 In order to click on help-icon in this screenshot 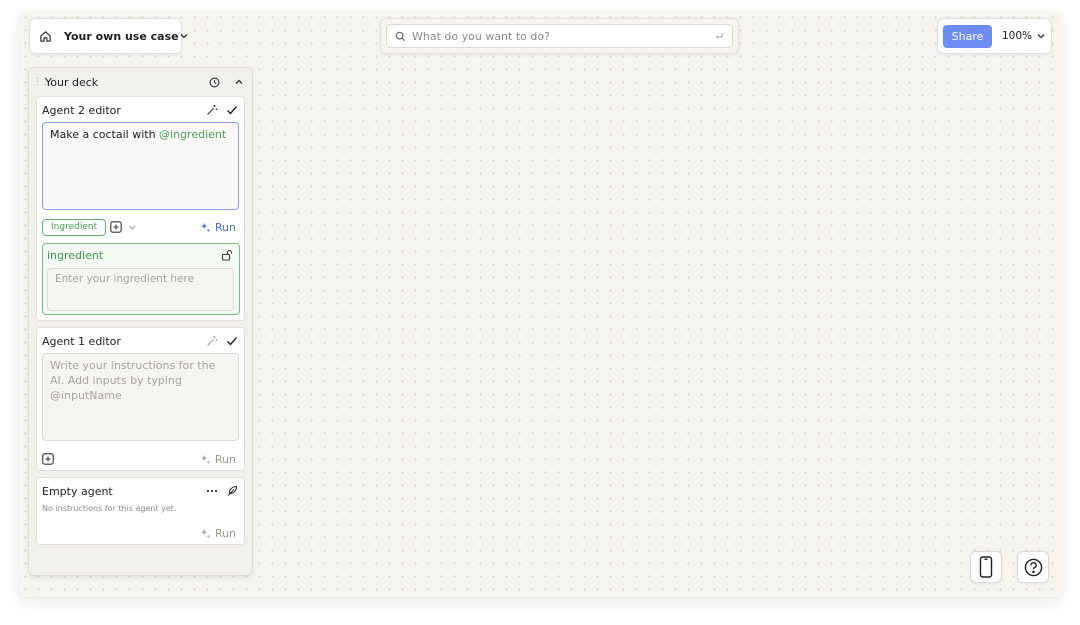, I will do `click(1033, 567)`.